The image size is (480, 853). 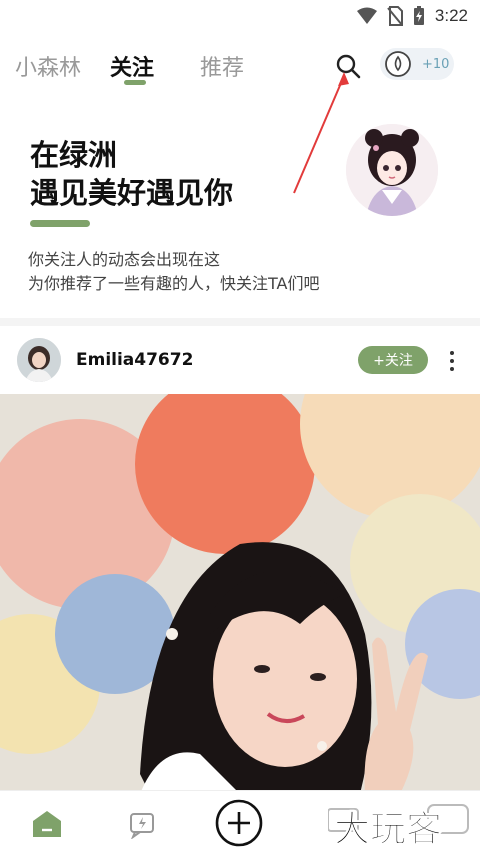 What do you see at coordinates (240, 361) in the screenshot?
I see `post-header: Emilia47672 +关注` at bounding box center [240, 361].